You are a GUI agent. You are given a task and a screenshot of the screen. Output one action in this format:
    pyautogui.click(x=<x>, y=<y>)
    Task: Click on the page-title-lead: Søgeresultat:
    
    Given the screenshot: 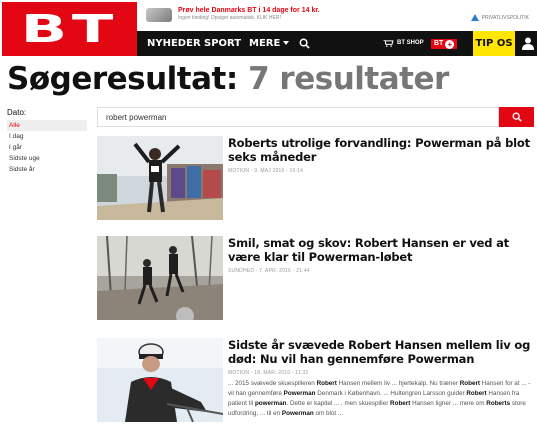 What is the action you would take?
    pyautogui.click(x=122, y=79)
    